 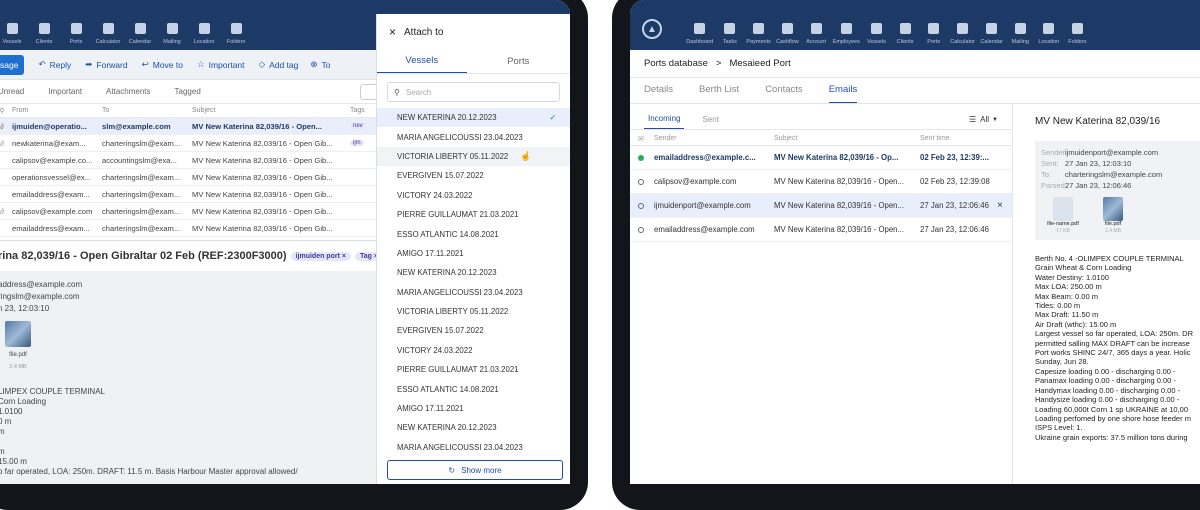 What do you see at coordinates (730, 34) in the screenshot?
I see `nav-tasks: Tasks` at bounding box center [730, 34].